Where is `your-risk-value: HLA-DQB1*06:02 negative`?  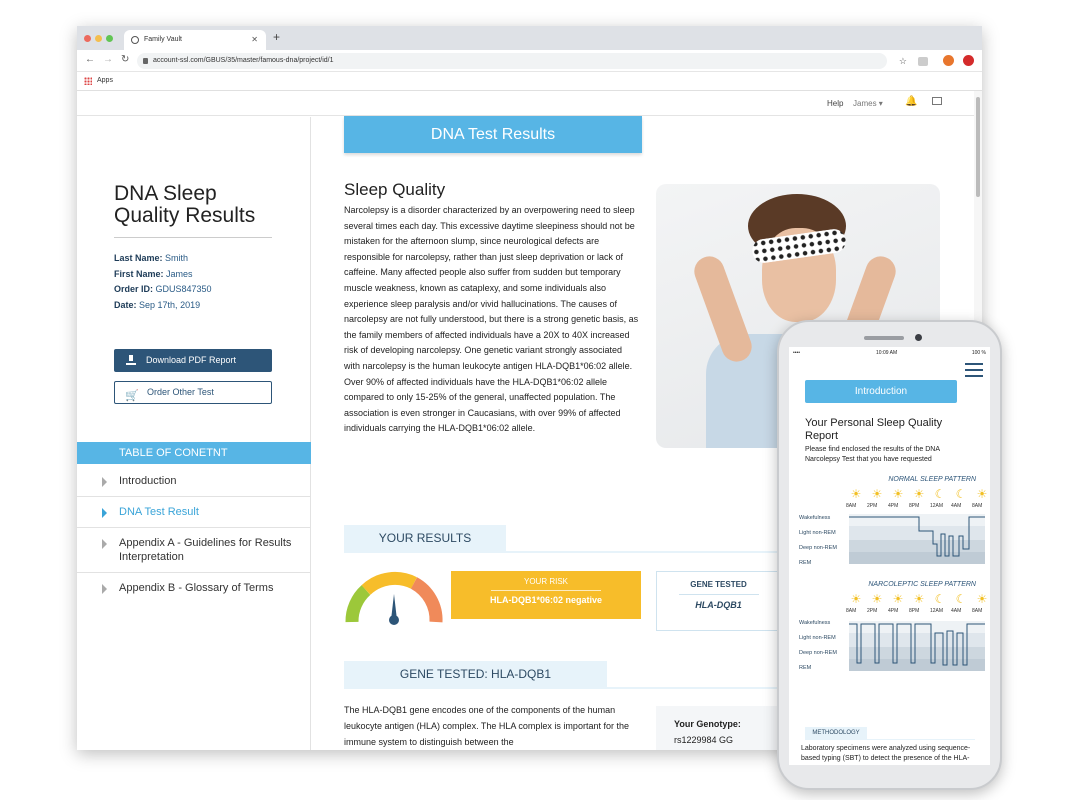 your-risk-value: HLA-DQB1*06:02 negative is located at coordinates (546, 600).